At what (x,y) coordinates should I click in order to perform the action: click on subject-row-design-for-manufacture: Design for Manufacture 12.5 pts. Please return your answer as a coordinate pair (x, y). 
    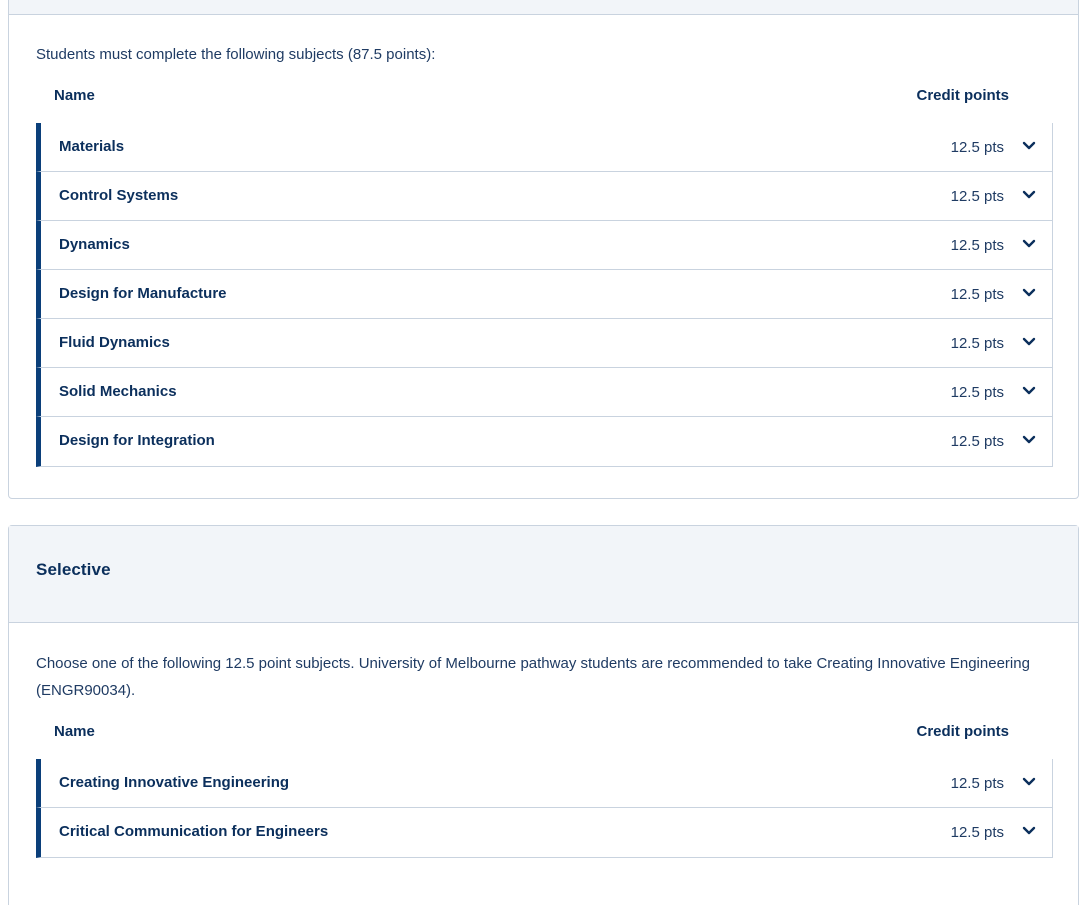
    Looking at the image, I should click on (544, 294).